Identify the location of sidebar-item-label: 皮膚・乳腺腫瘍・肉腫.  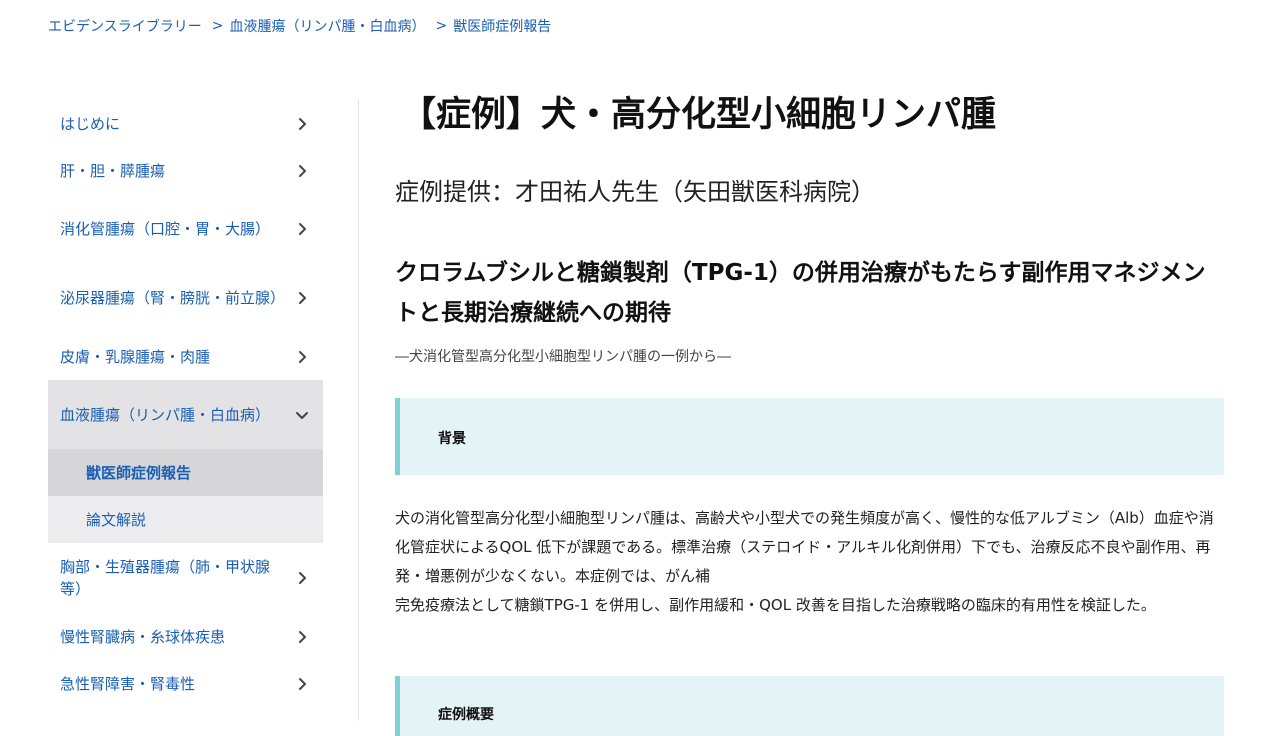
(135, 356).